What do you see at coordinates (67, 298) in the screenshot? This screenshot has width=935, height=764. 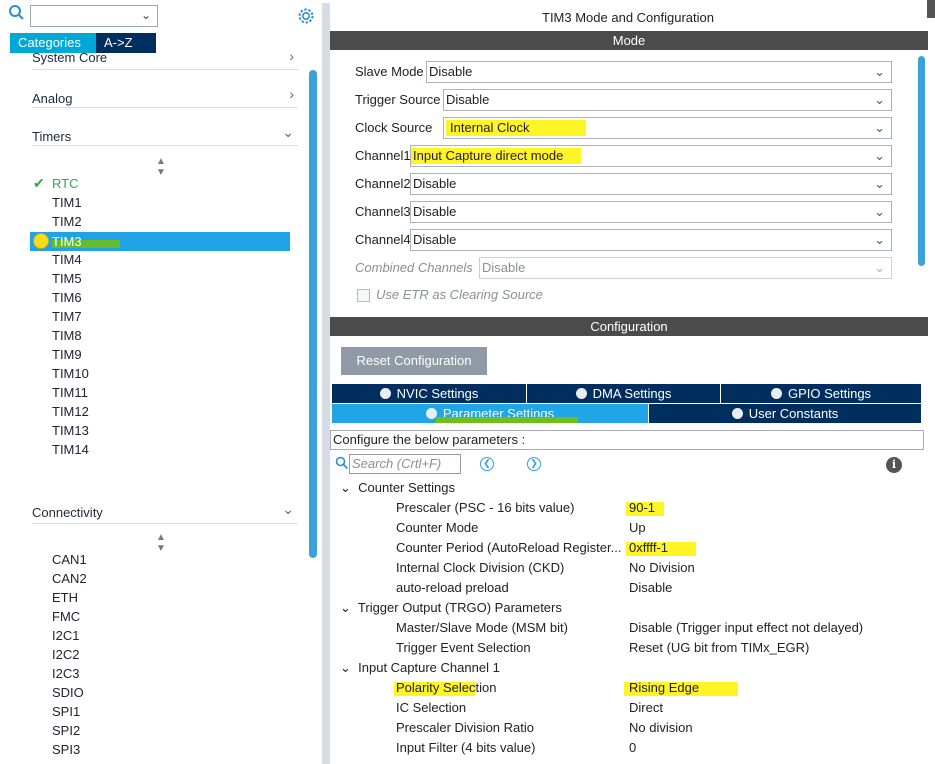 I see `peripheral-tim6: TIM6` at bounding box center [67, 298].